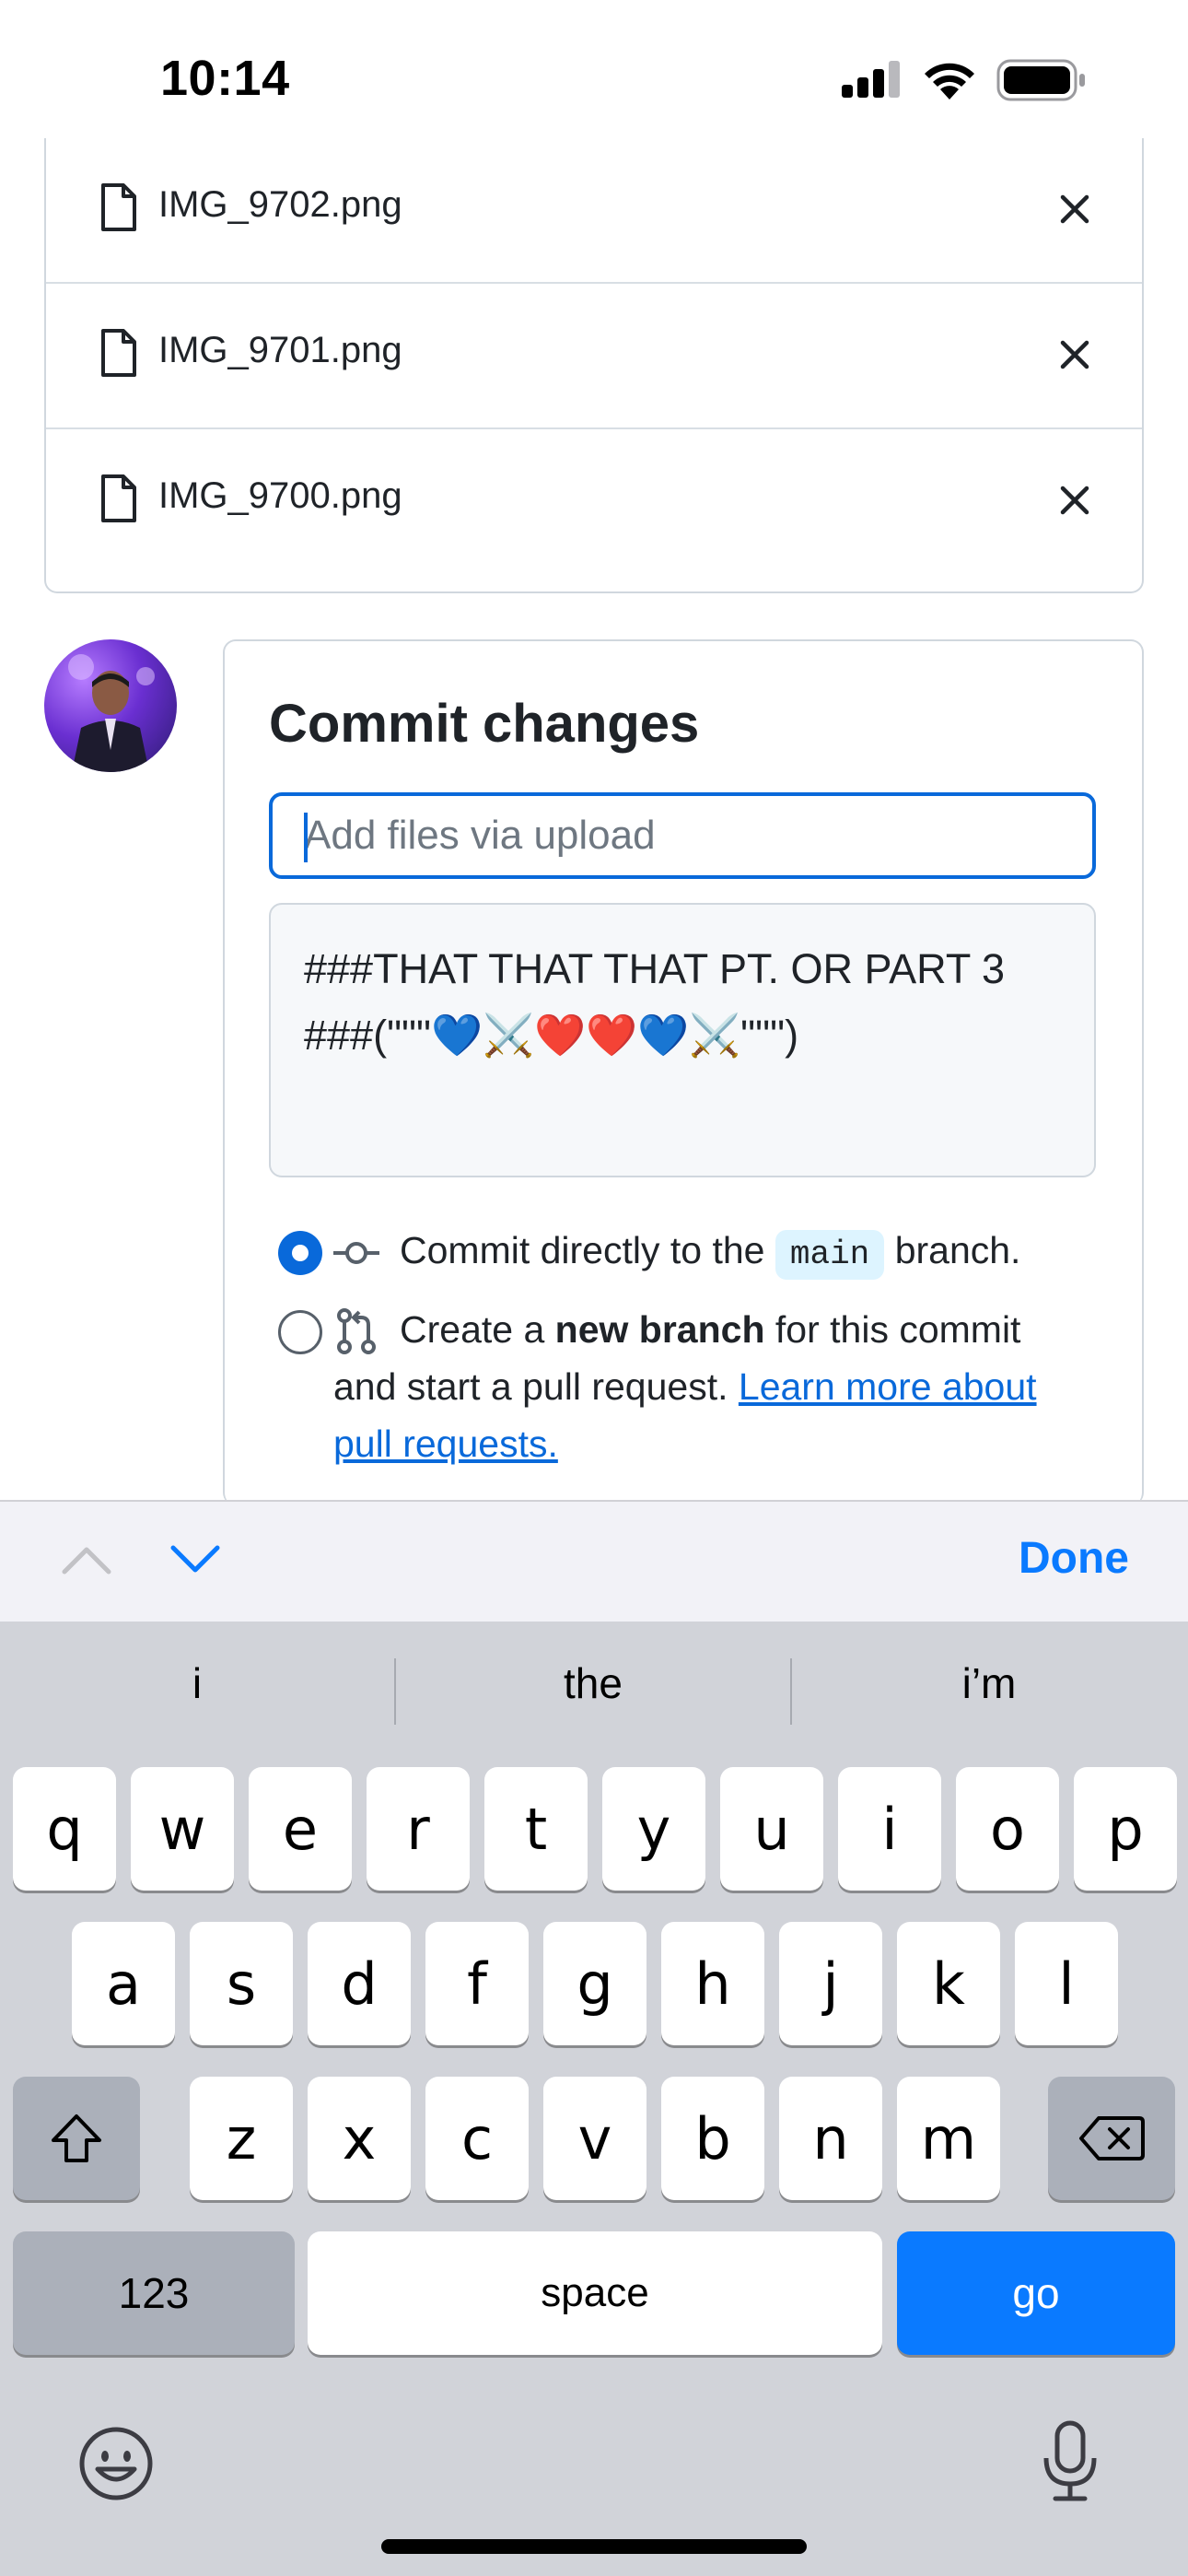 This screenshot has height=2576, width=1188. I want to click on git-pull-request-icon, so click(356, 1331).